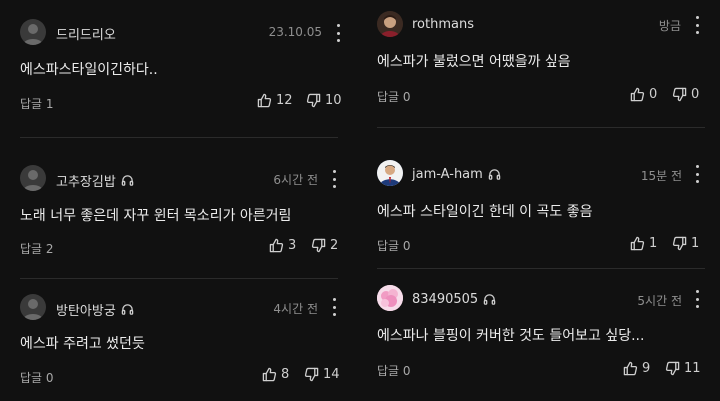 The height and width of the screenshot is (401, 720). I want to click on like-count: 9, so click(646, 368).